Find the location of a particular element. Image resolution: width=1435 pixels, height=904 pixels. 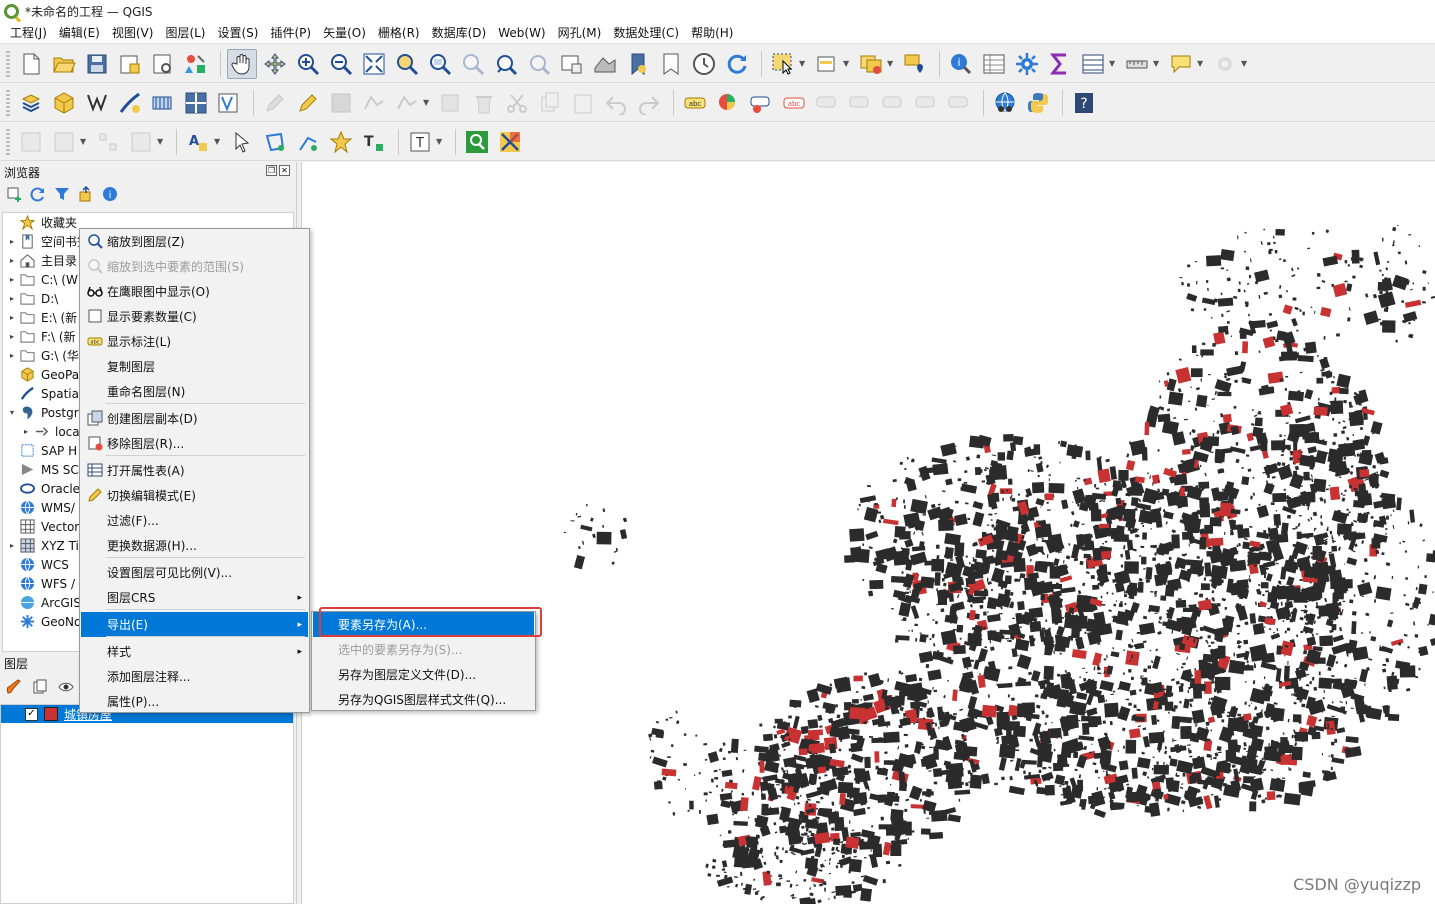

layer-visibility-checkbox: ✓ is located at coordinates (31, 714).